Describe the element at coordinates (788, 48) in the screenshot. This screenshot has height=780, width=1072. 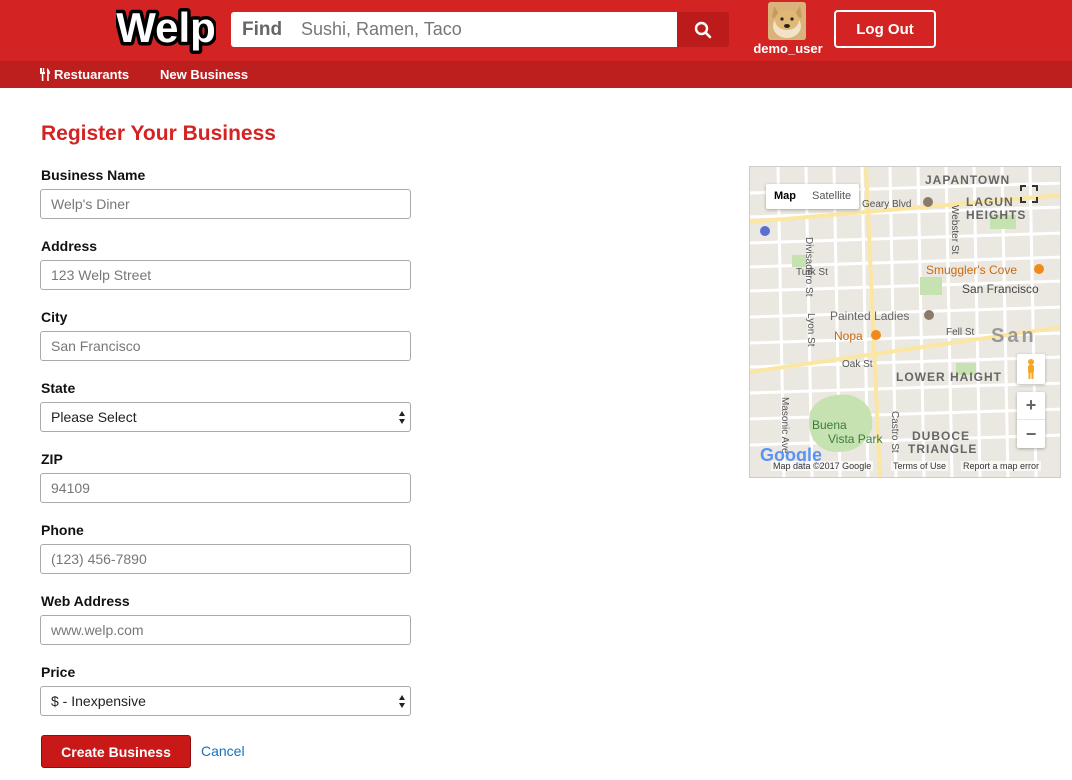
I see `username: demo_user` at that location.